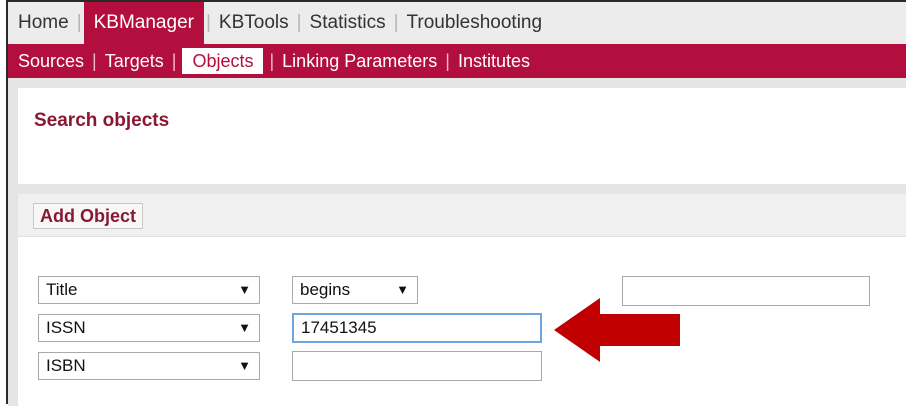  Describe the element at coordinates (102, 120) in the screenshot. I see `page-title: Search objects` at that location.